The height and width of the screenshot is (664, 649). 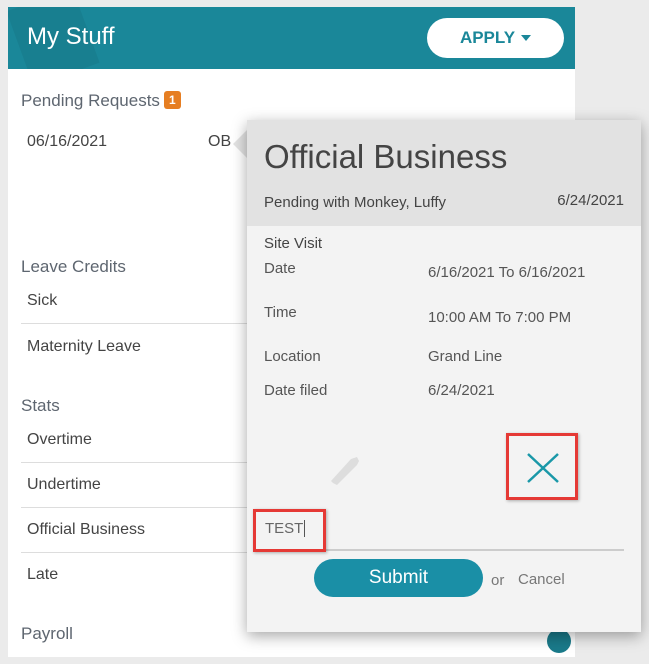 What do you see at coordinates (47, 633) in the screenshot?
I see `payroll-heading: Payroll` at bounding box center [47, 633].